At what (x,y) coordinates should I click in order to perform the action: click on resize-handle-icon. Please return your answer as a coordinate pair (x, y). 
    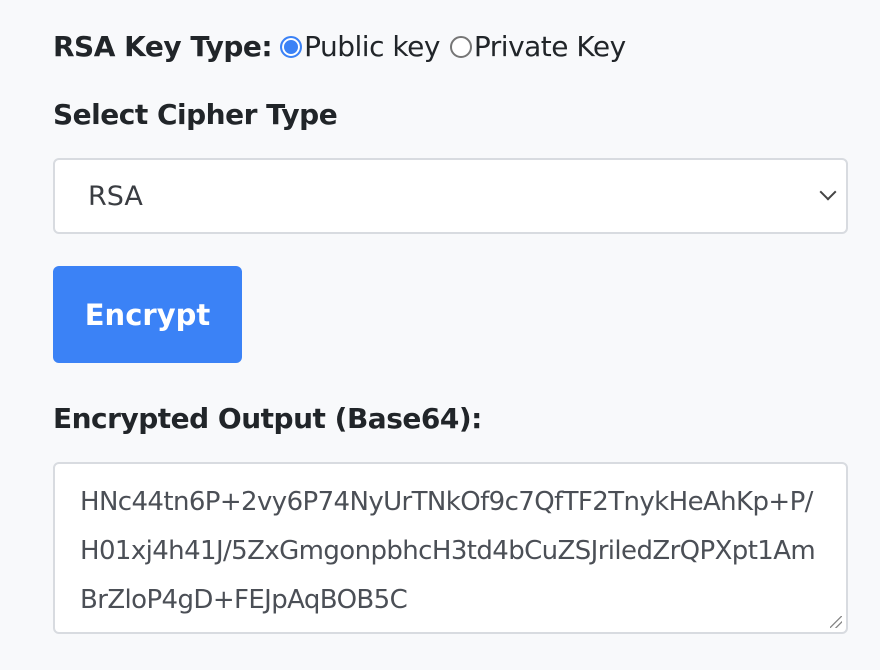
    Looking at the image, I should click on (836, 622).